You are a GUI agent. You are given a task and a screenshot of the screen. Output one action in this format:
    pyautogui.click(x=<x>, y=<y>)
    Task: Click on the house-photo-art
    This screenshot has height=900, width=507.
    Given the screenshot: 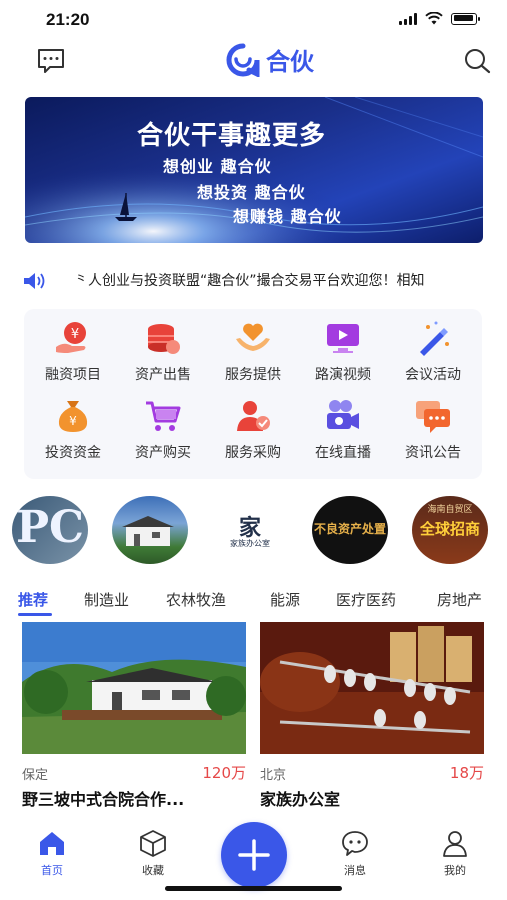 What is the action you would take?
    pyautogui.click(x=148, y=531)
    